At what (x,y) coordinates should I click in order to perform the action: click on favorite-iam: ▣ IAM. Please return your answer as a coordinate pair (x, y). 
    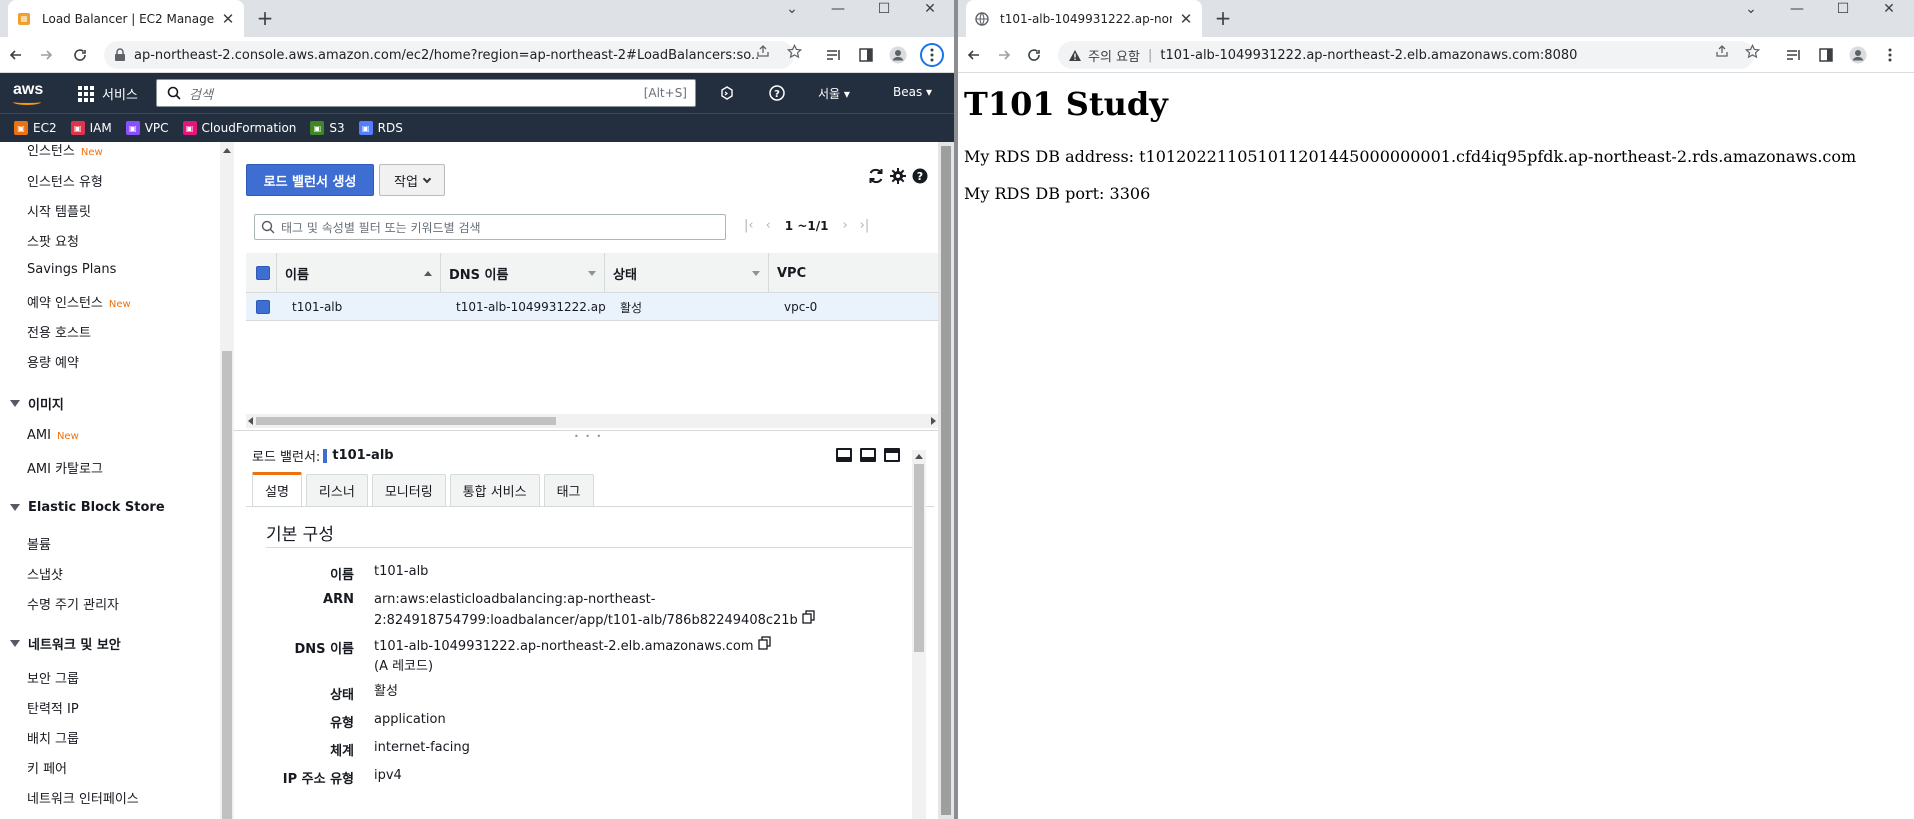
    Looking at the image, I should click on (91, 128).